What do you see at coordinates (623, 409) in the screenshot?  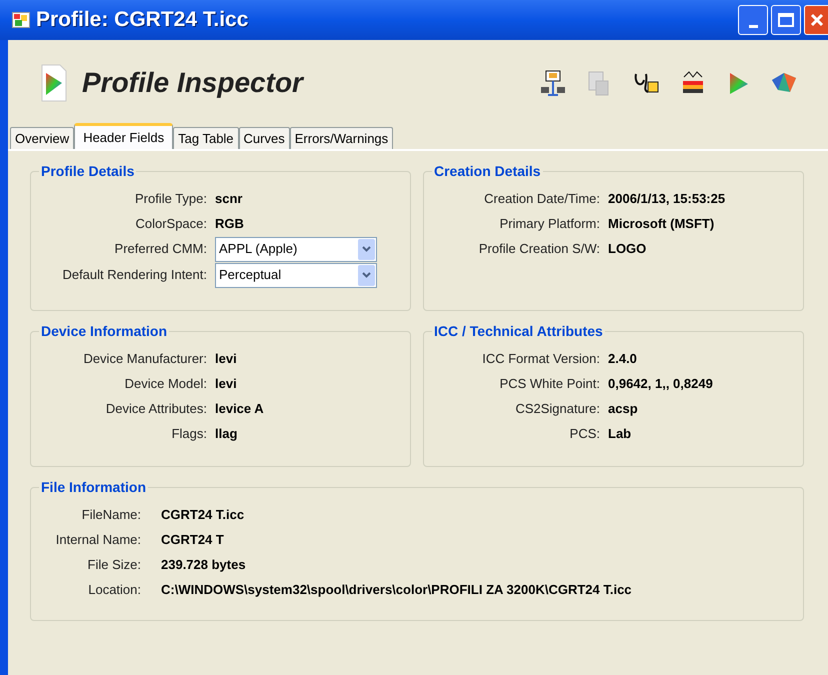 I see `field-value: acsp` at bounding box center [623, 409].